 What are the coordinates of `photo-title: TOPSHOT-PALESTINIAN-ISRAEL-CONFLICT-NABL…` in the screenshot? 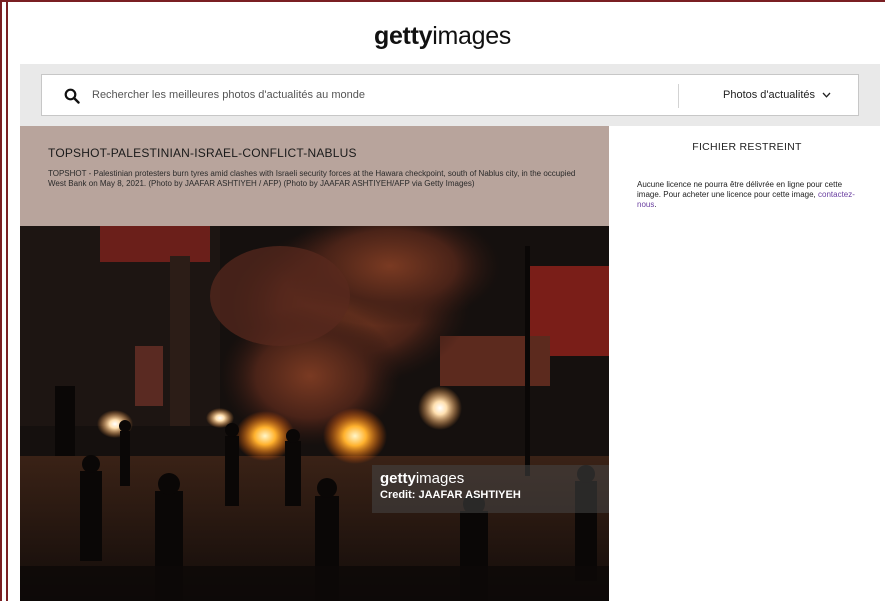 It's located at (202, 153).